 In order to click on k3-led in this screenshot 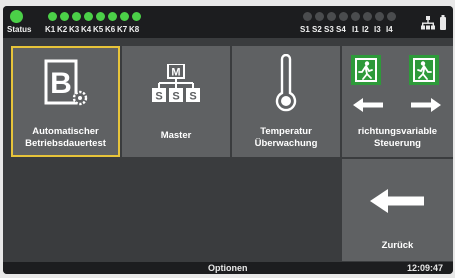, I will do `click(76, 16)`.